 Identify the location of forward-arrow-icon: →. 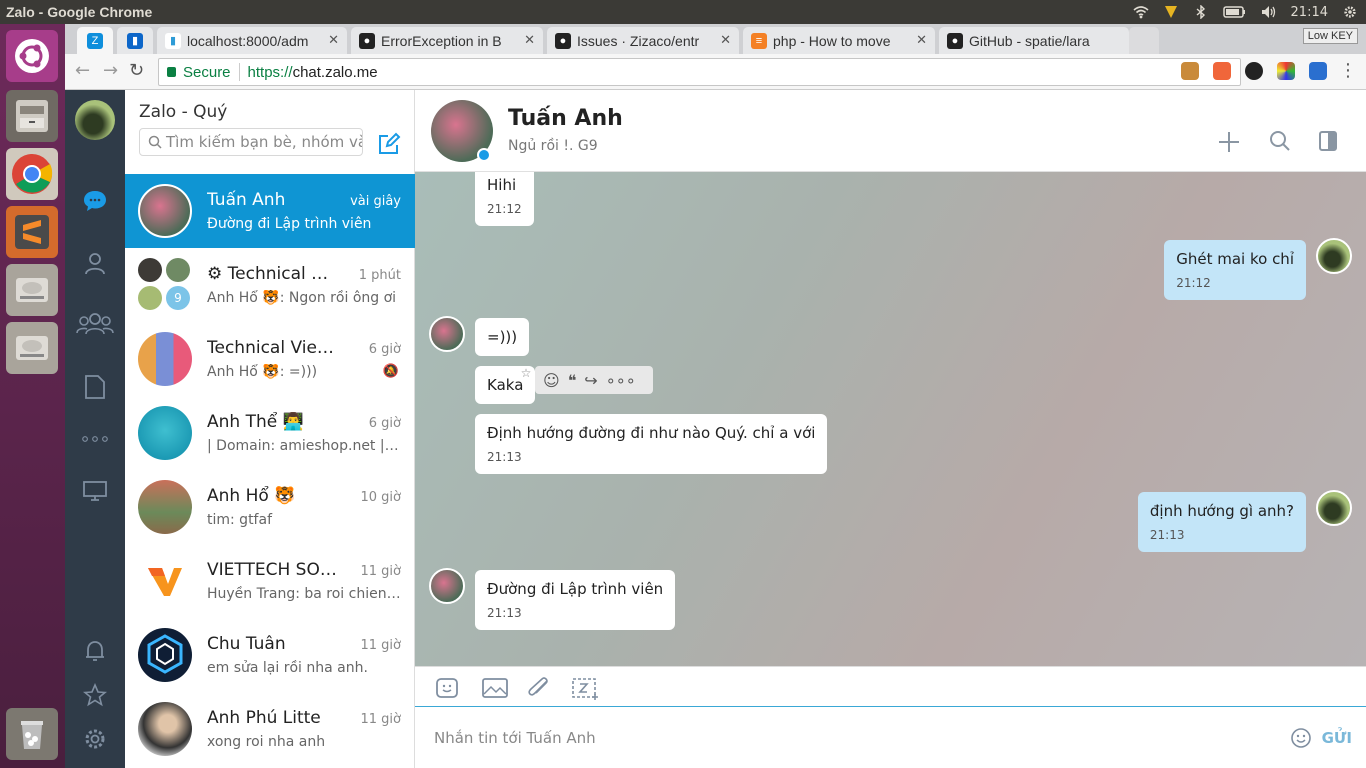
(110, 70).